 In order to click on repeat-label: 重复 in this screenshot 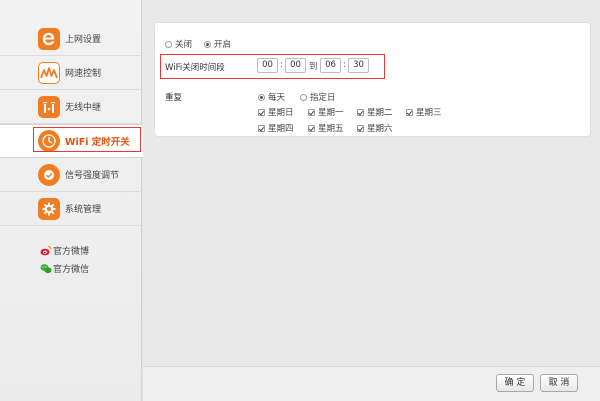, I will do `click(174, 98)`.